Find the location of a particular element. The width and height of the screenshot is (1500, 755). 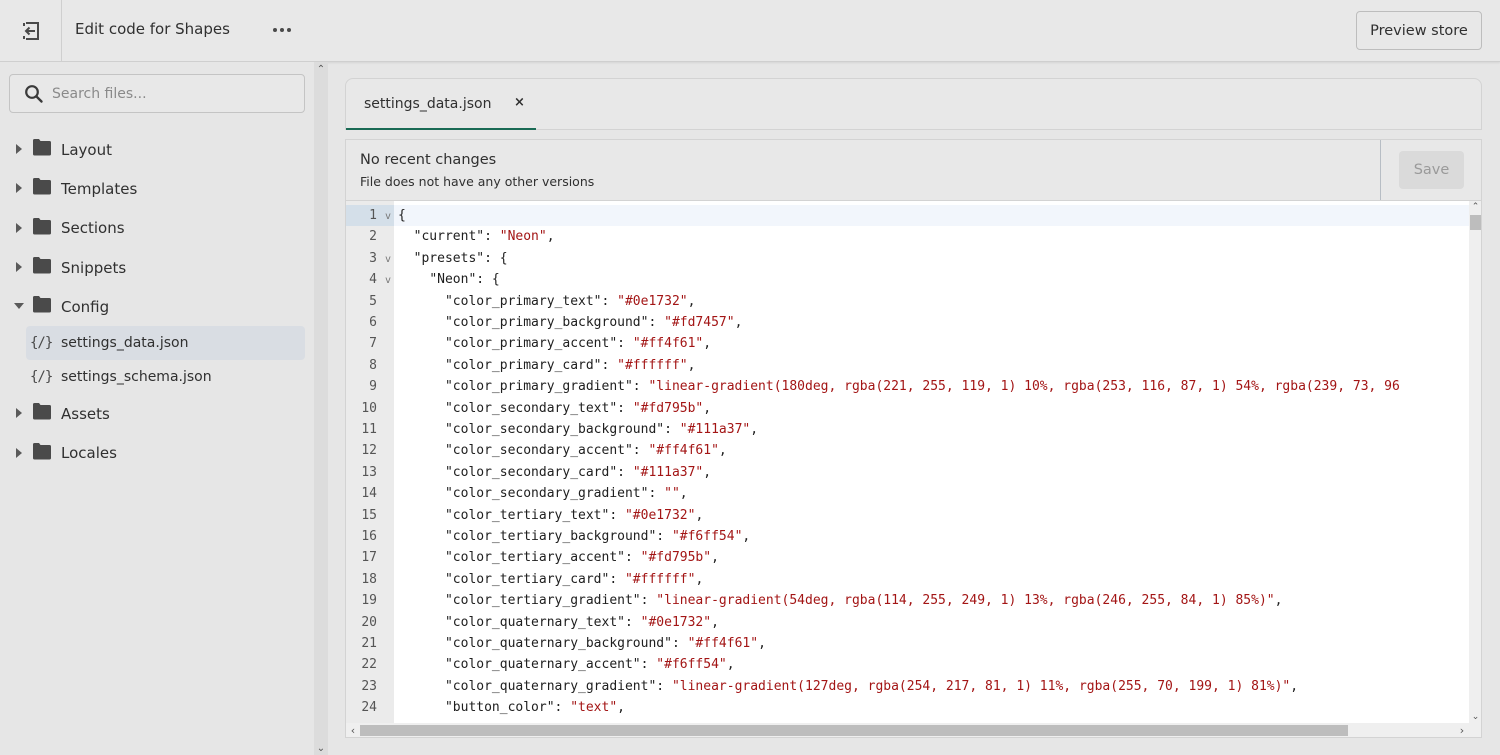

code-line: "color_quaternary_text": "#0e1732", is located at coordinates (931, 622).